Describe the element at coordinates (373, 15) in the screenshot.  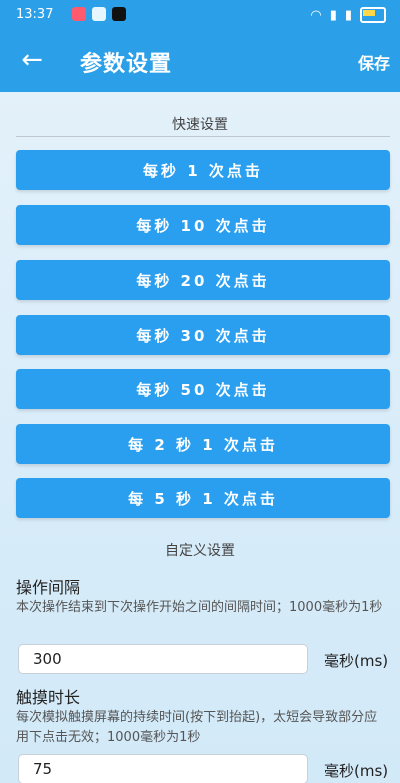
I see `battery-icon` at that location.